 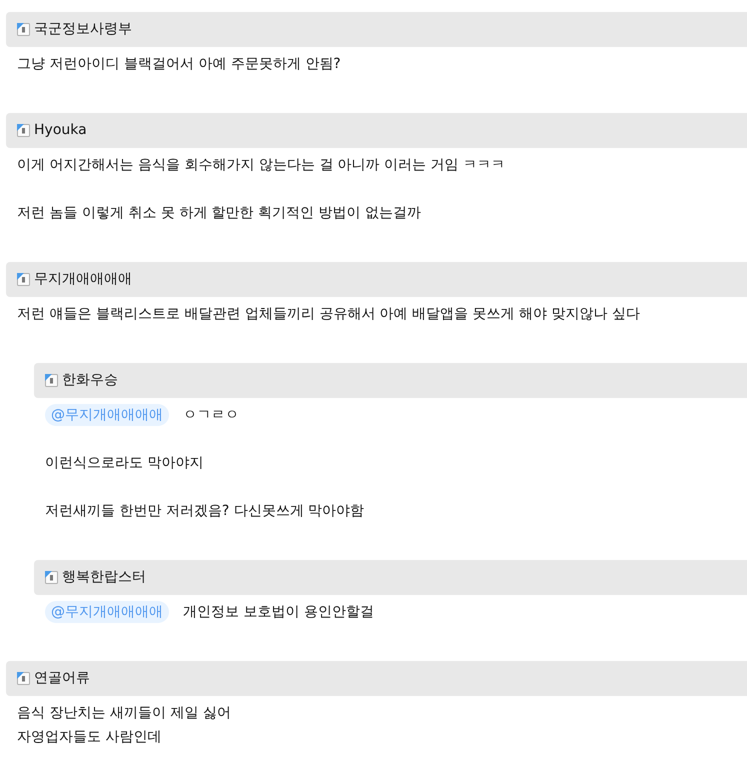 What do you see at coordinates (60, 130) in the screenshot?
I see `author-name: Hyouka` at bounding box center [60, 130].